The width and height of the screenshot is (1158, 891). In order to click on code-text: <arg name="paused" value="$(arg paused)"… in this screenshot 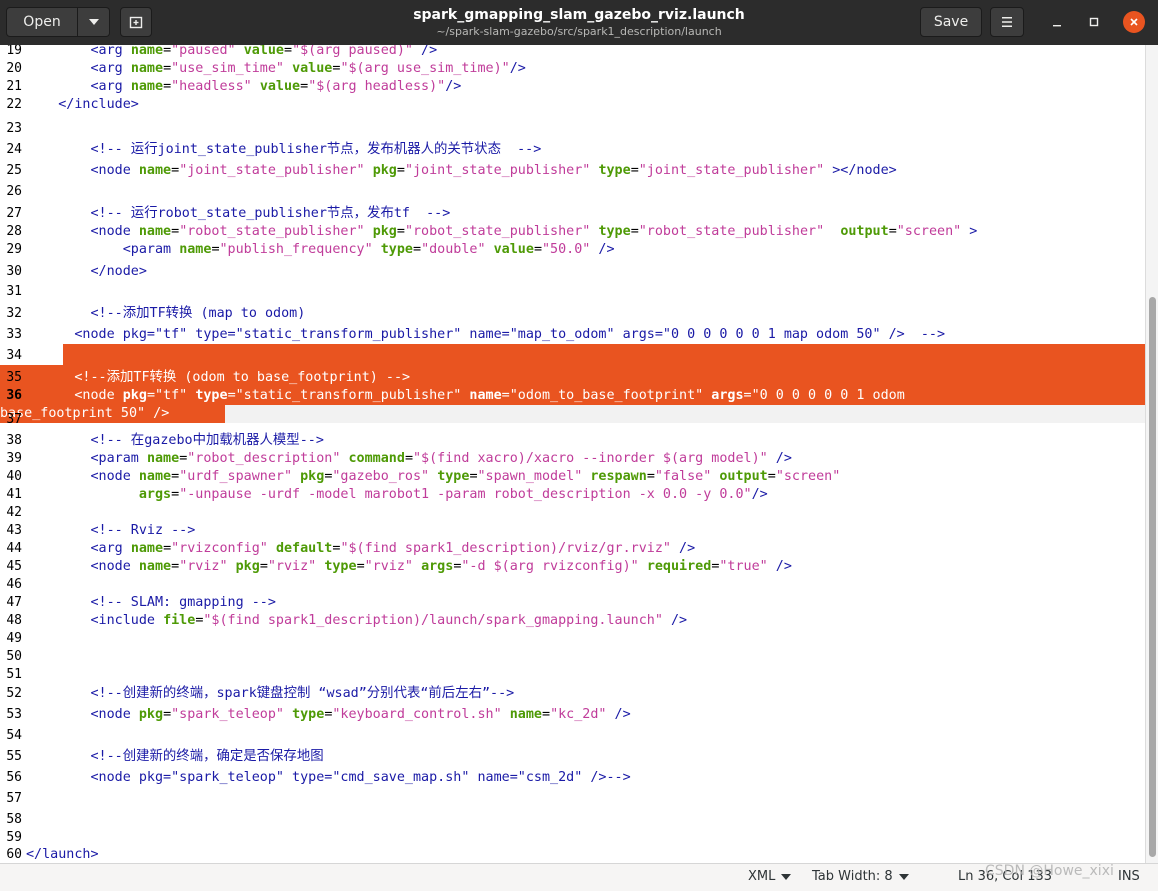, I will do `click(264, 51)`.